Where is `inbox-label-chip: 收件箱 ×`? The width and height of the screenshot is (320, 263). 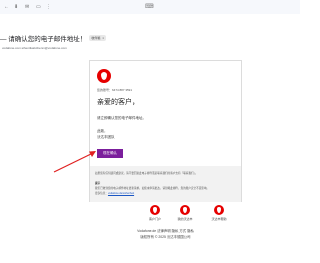 inbox-label-chip: 收件箱 × is located at coordinates (98, 38).